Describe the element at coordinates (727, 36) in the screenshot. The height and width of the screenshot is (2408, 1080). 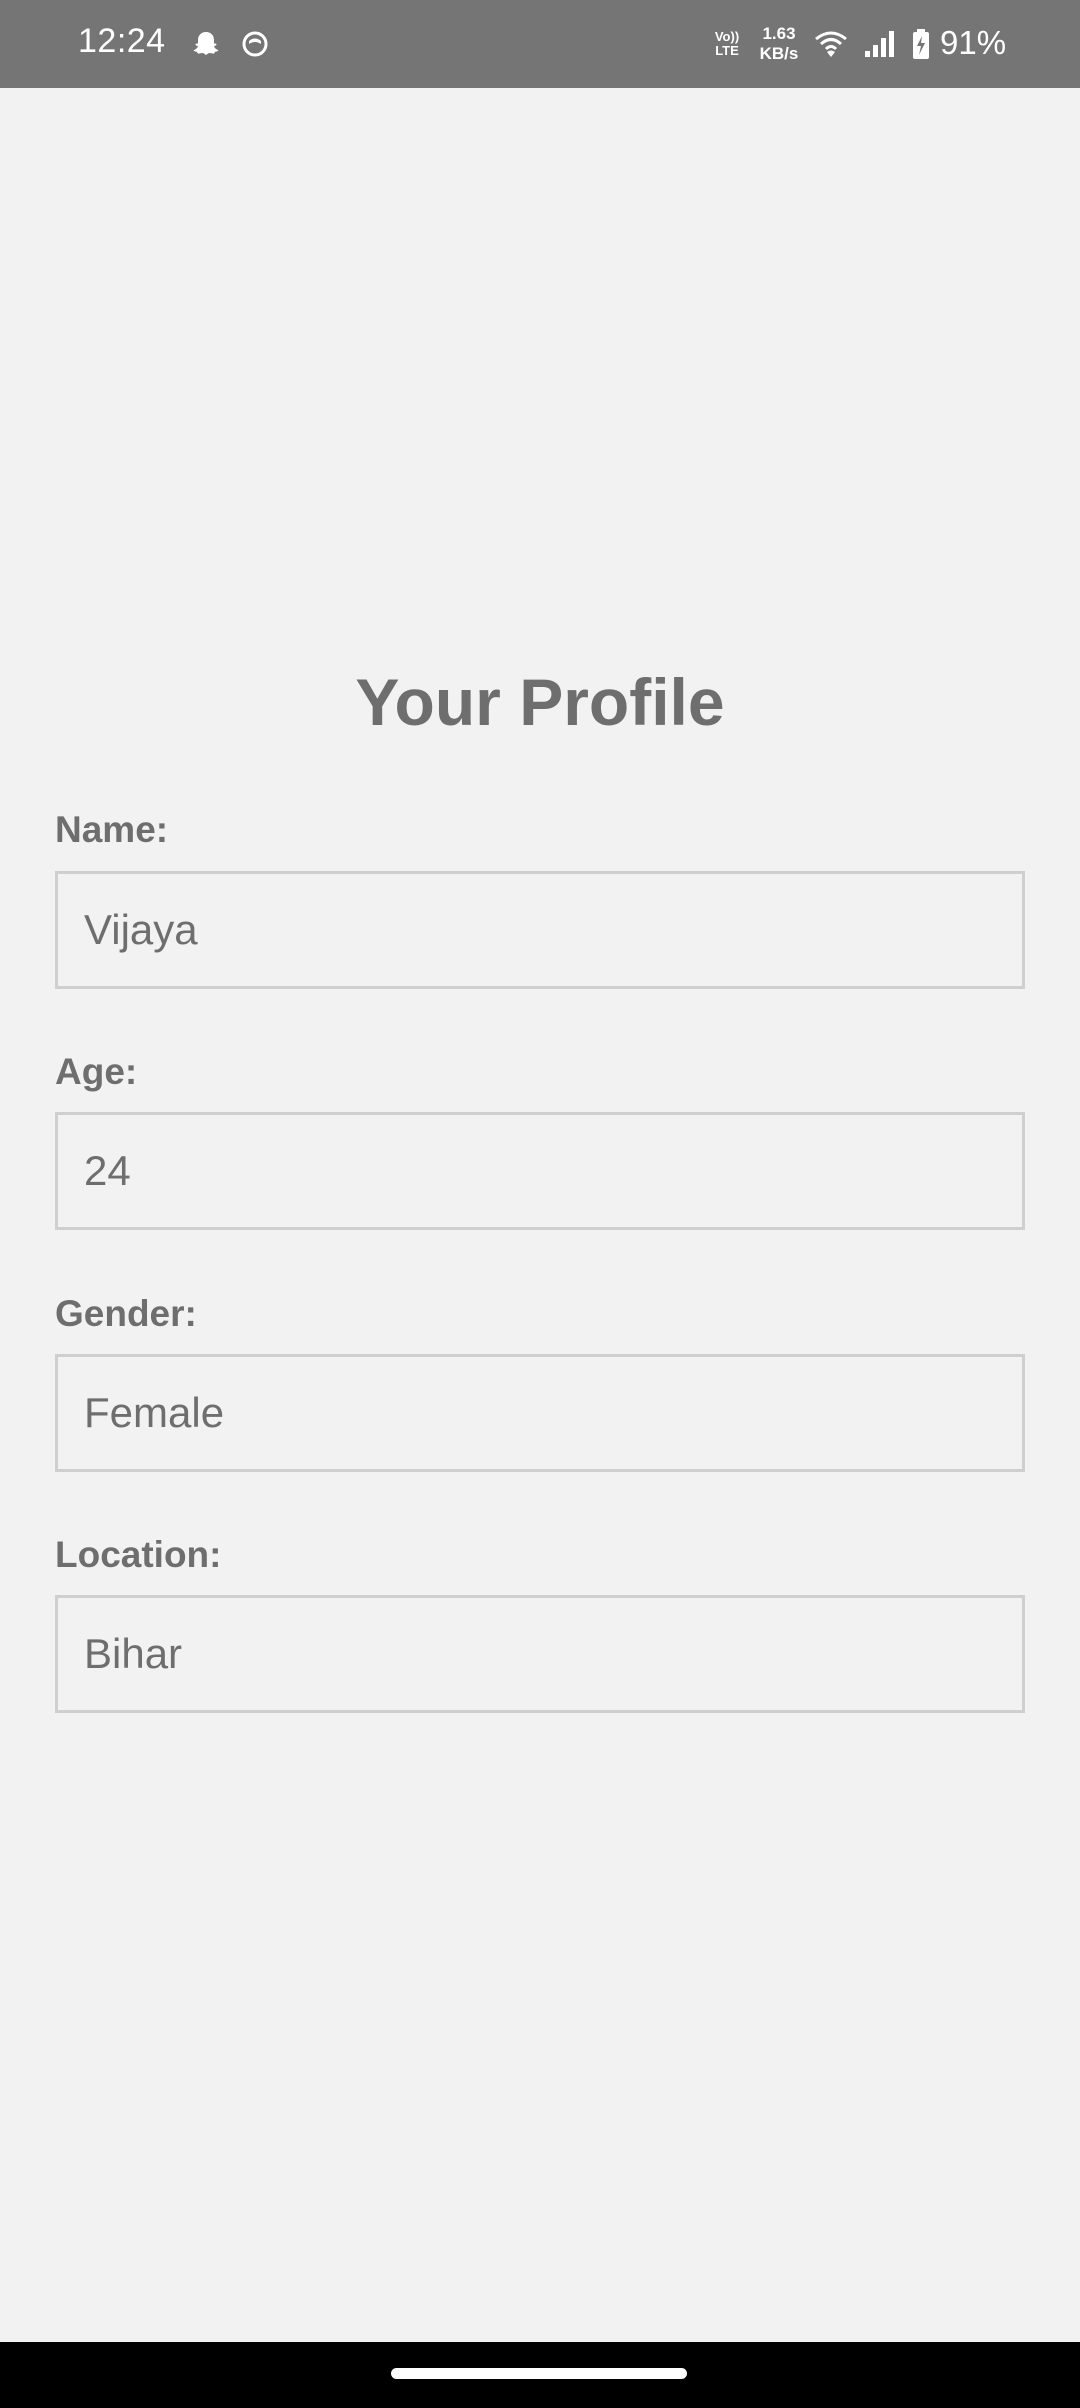
I see `volte-label: Vo))` at that location.